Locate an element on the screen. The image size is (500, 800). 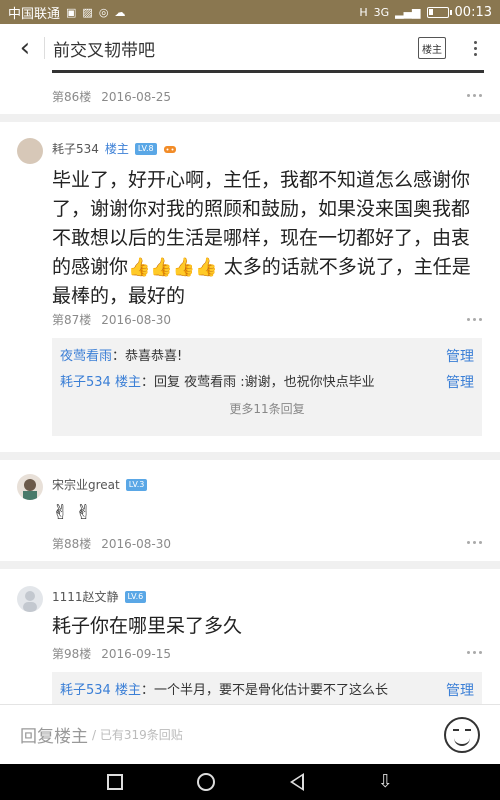
post-meta: 第87楼 2016-08-30 is located at coordinates (111, 319).